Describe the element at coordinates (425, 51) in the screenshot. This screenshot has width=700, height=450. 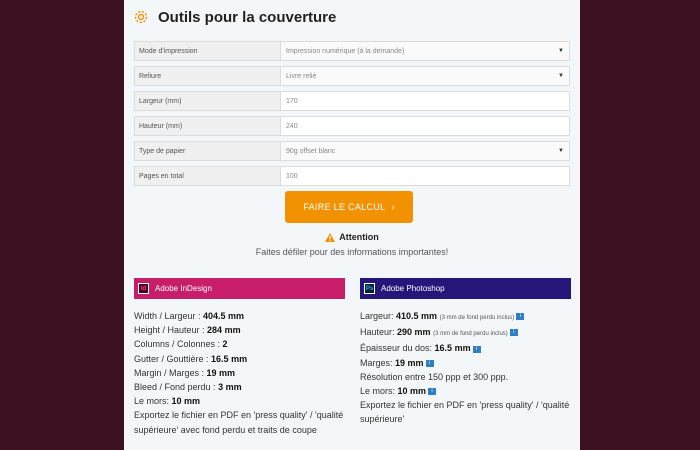
I see `print-mode-select: Impression numérique (à la demande) ▼` at that location.